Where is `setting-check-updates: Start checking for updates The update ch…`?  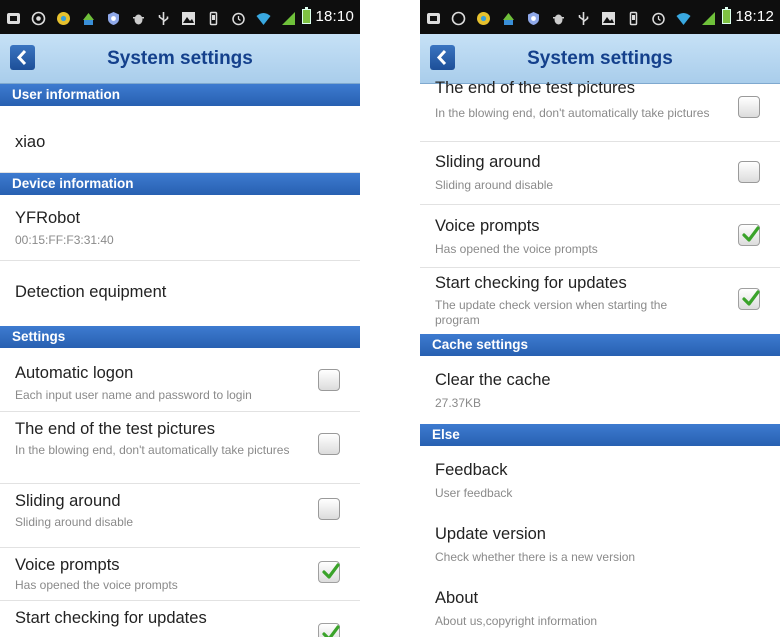
setting-check-updates: Start checking for updates The update ch… is located at coordinates (600, 301).